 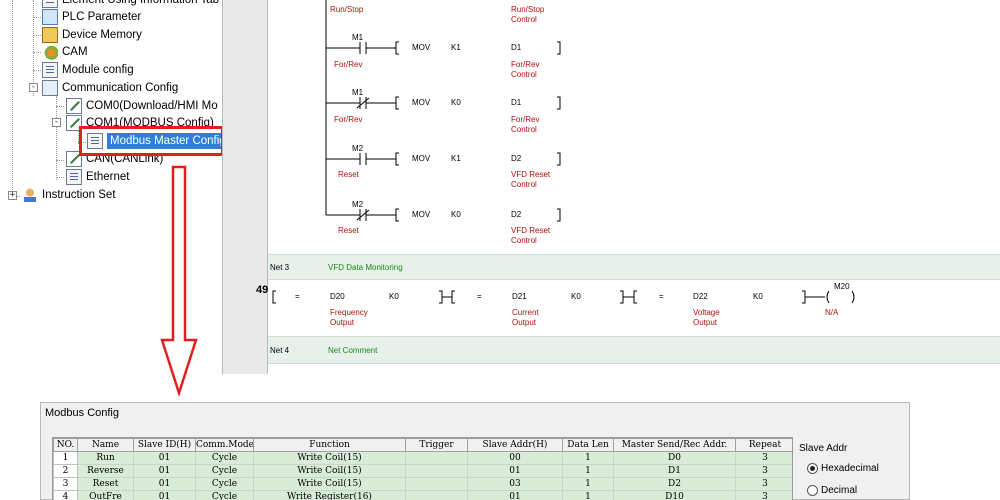 What do you see at coordinates (130, 4) in the screenshot?
I see `tree-item-element-using-info: Element Using Information Tab` at bounding box center [130, 4].